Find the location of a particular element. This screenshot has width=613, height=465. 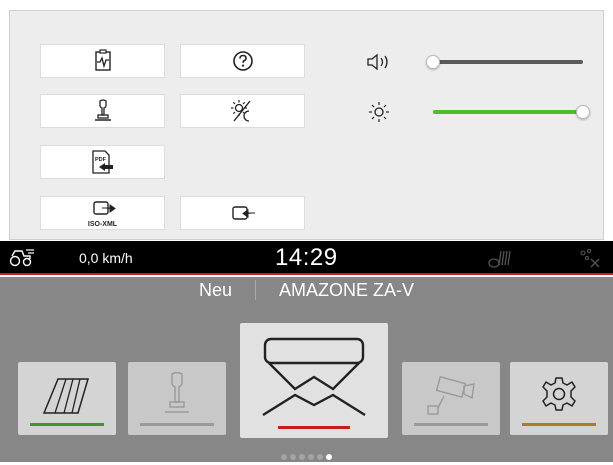

menu-settings-indicator is located at coordinates (559, 424).